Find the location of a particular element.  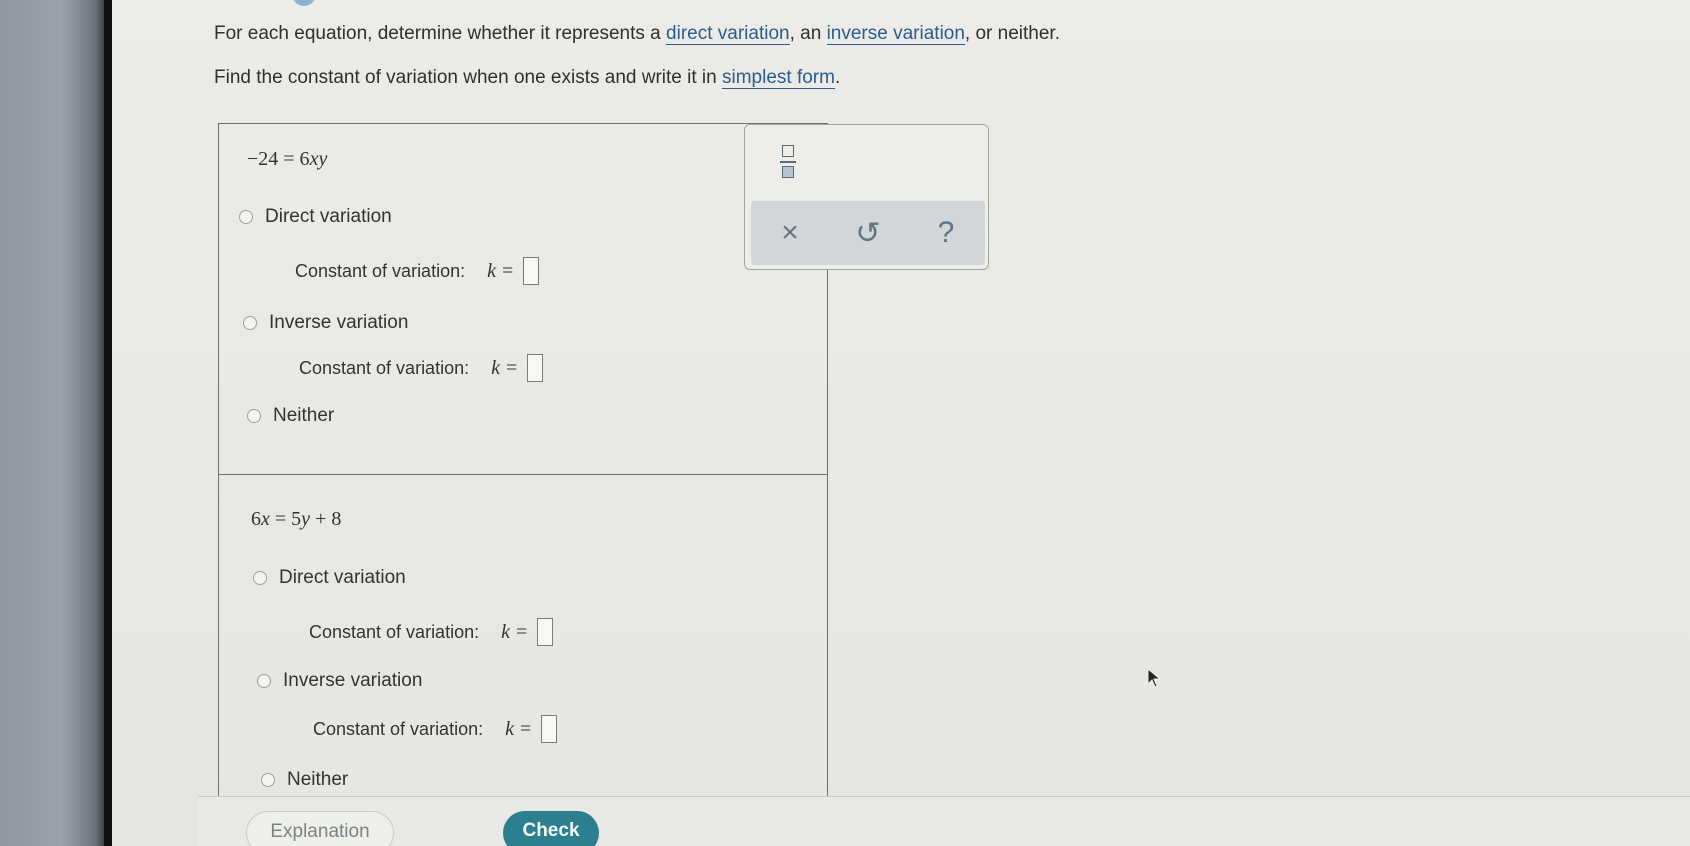

math-tool-panel: × ↺ ? is located at coordinates (866, 197).